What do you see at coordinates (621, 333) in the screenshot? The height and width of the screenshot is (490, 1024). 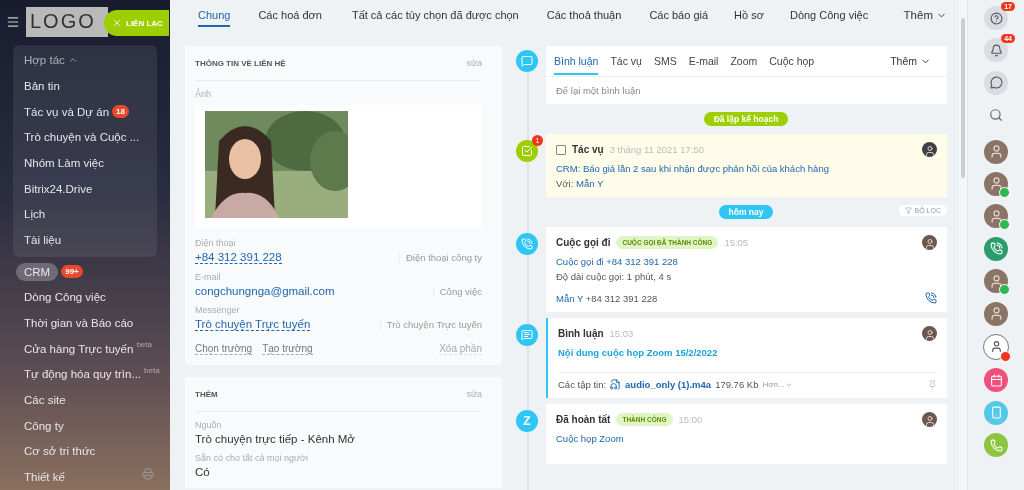 I see `entry-time: 15:03` at bounding box center [621, 333].